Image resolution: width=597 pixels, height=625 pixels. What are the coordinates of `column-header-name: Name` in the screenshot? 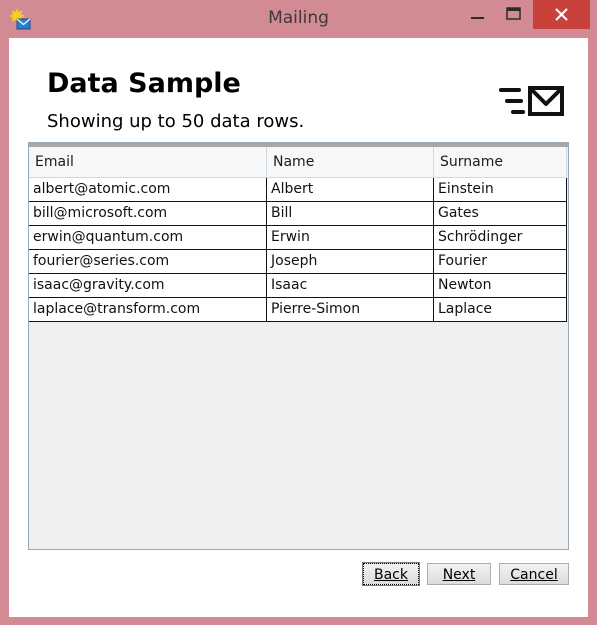 It's located at (350, 162).